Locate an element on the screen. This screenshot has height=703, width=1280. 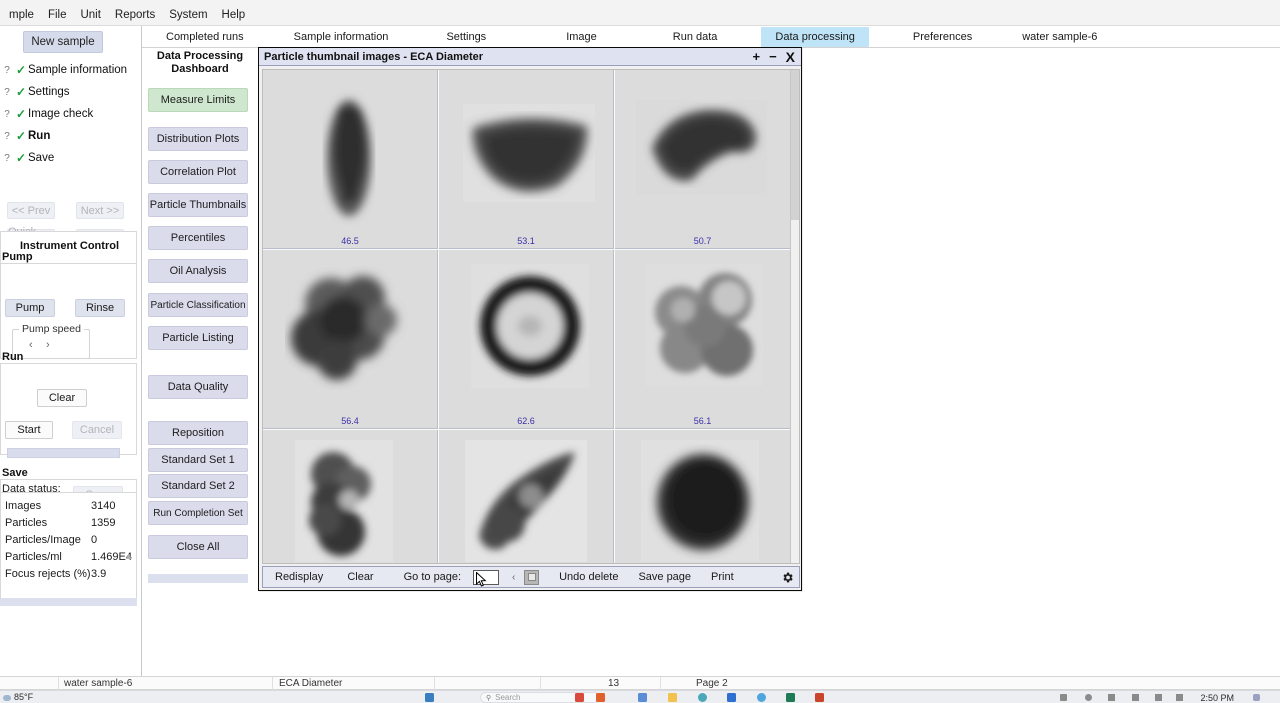
previous-page-icon: ‹ is located at coordinates (513, 577).